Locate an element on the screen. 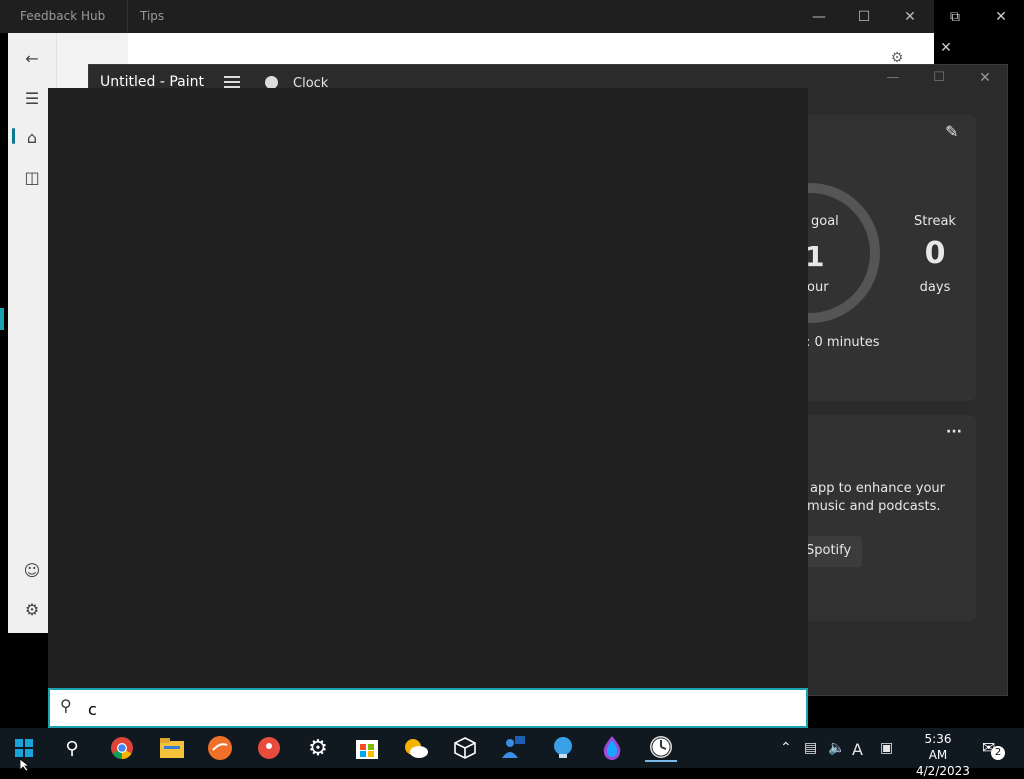  completed-today: : 0 minutes is located at coordinates (843, 342).